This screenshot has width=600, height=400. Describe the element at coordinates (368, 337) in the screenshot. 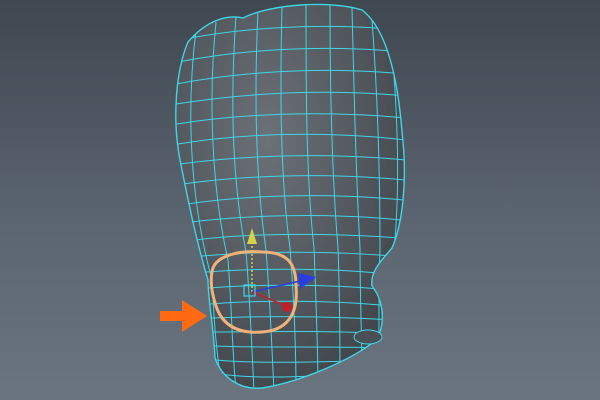

I see `wrist-cap` at that location.